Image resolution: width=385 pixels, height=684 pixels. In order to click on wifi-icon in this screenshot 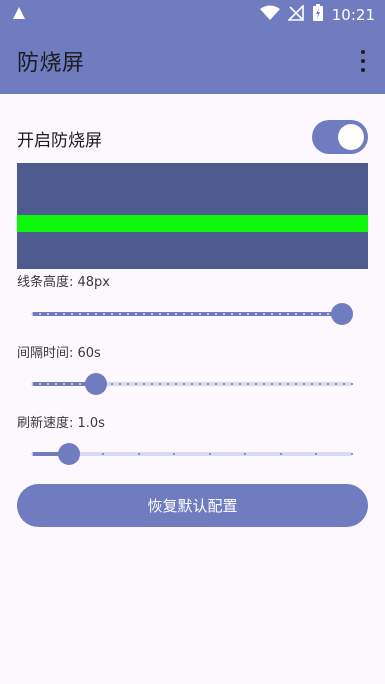, I will do `click(269, 15)`.